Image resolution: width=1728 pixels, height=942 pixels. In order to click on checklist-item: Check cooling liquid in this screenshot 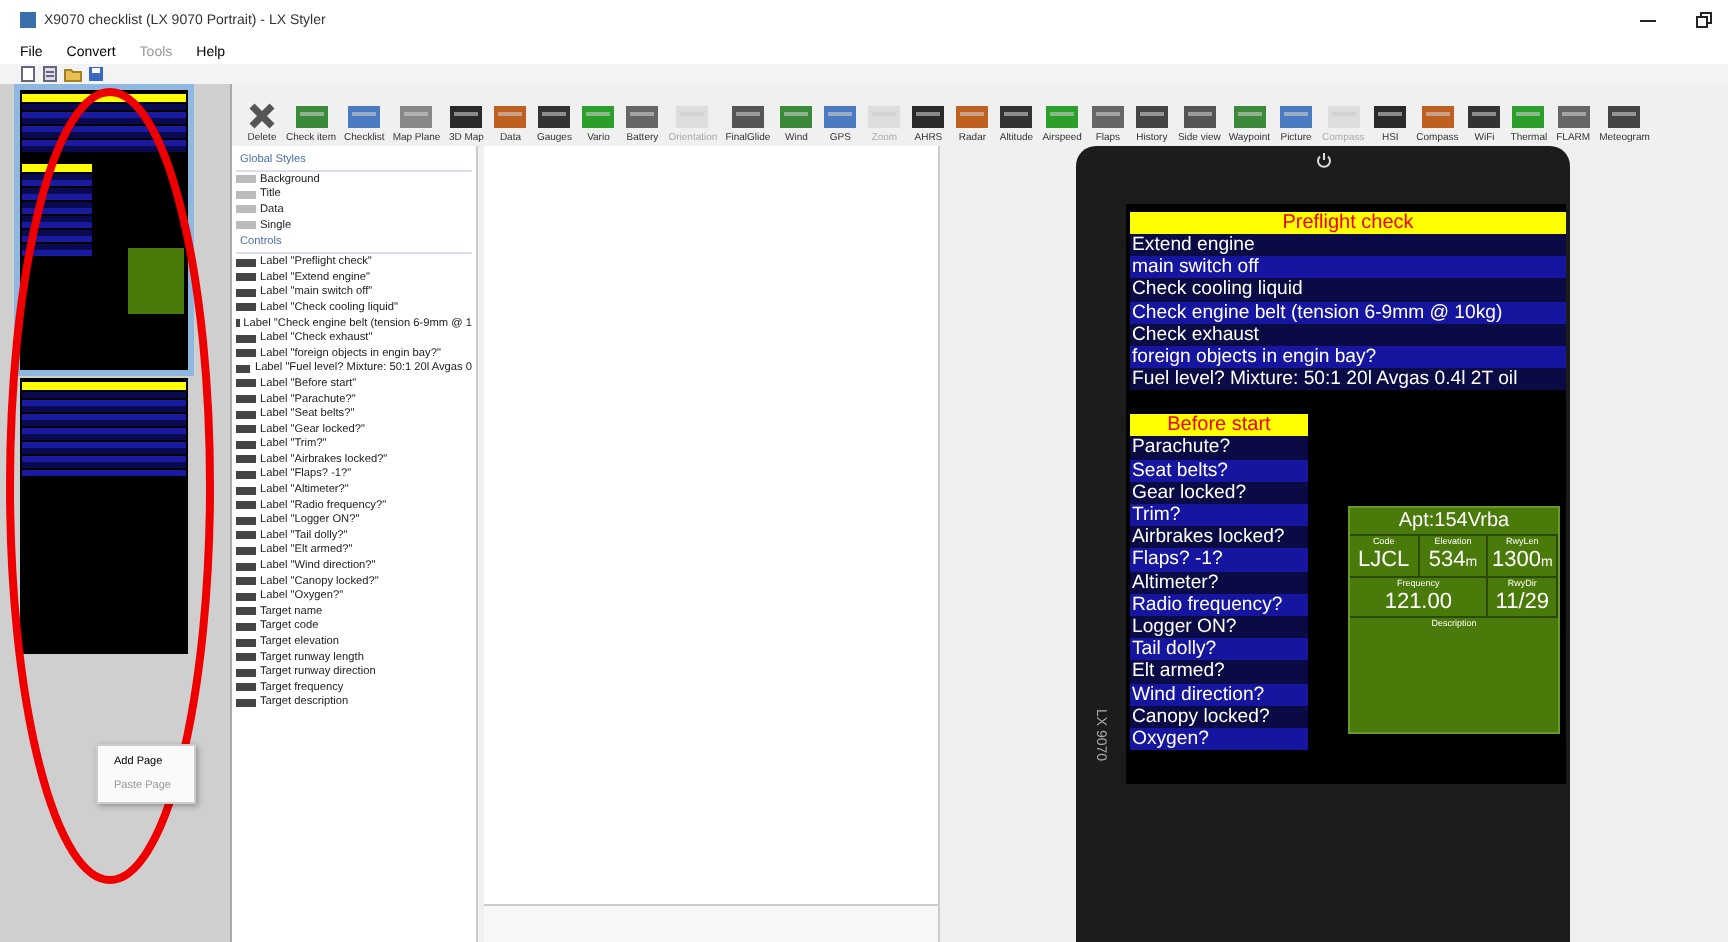, I will do `click(1348, 290)`.